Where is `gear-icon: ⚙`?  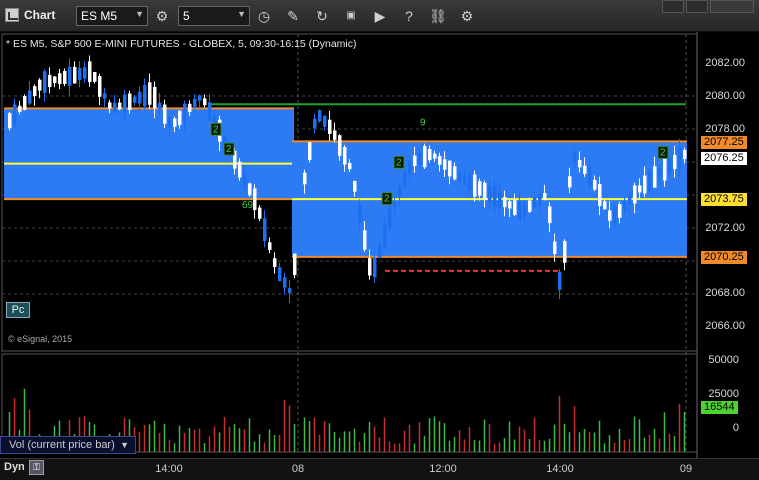
gear-icon: ⚙ is located at coordinates (467, 16).